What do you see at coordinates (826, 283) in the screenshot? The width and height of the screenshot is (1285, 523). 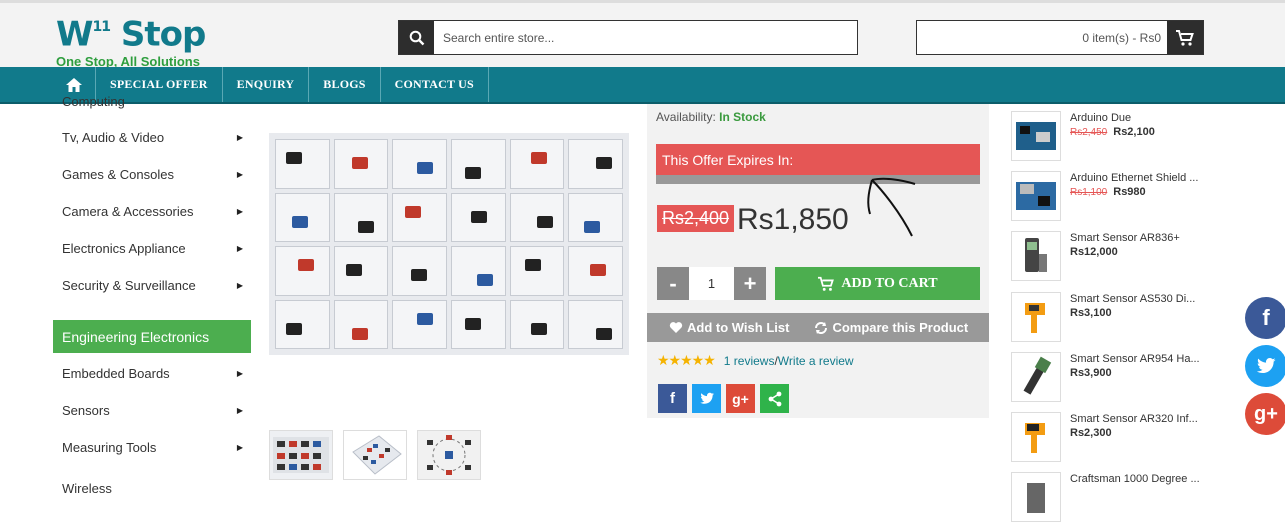 I see `cart-icon` at bounding box center [826, 283].